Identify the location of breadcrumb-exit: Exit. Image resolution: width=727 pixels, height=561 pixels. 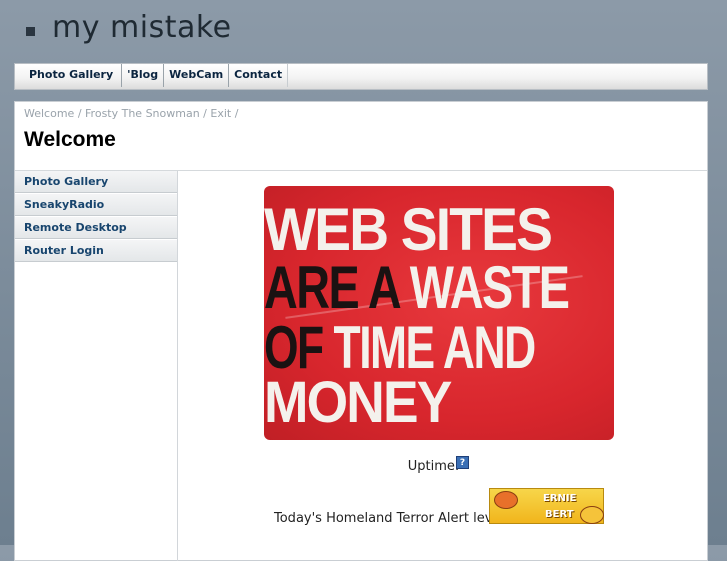
(220, 113).